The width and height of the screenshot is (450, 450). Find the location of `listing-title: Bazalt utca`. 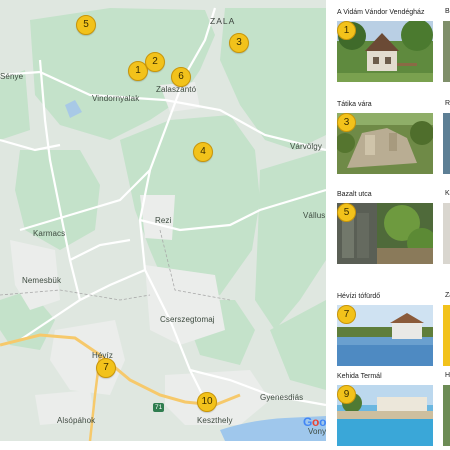

listing-title: Bazalt utca is located at coordinates (354, 194).